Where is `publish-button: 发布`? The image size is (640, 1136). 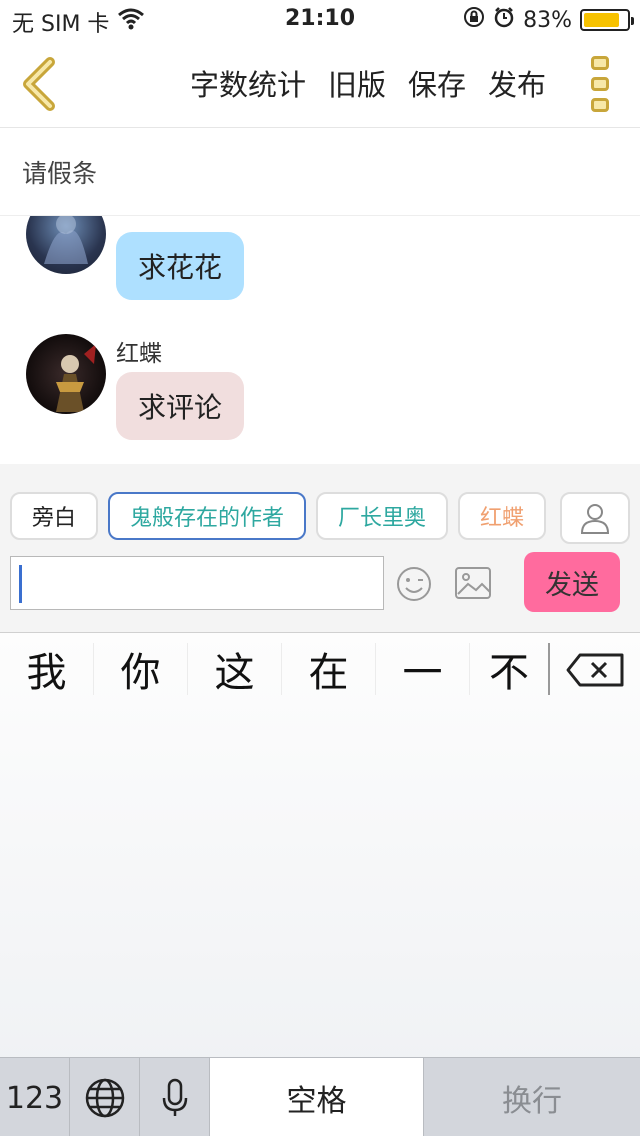 publish-button: 发布 is located at coordinates (517, 83).